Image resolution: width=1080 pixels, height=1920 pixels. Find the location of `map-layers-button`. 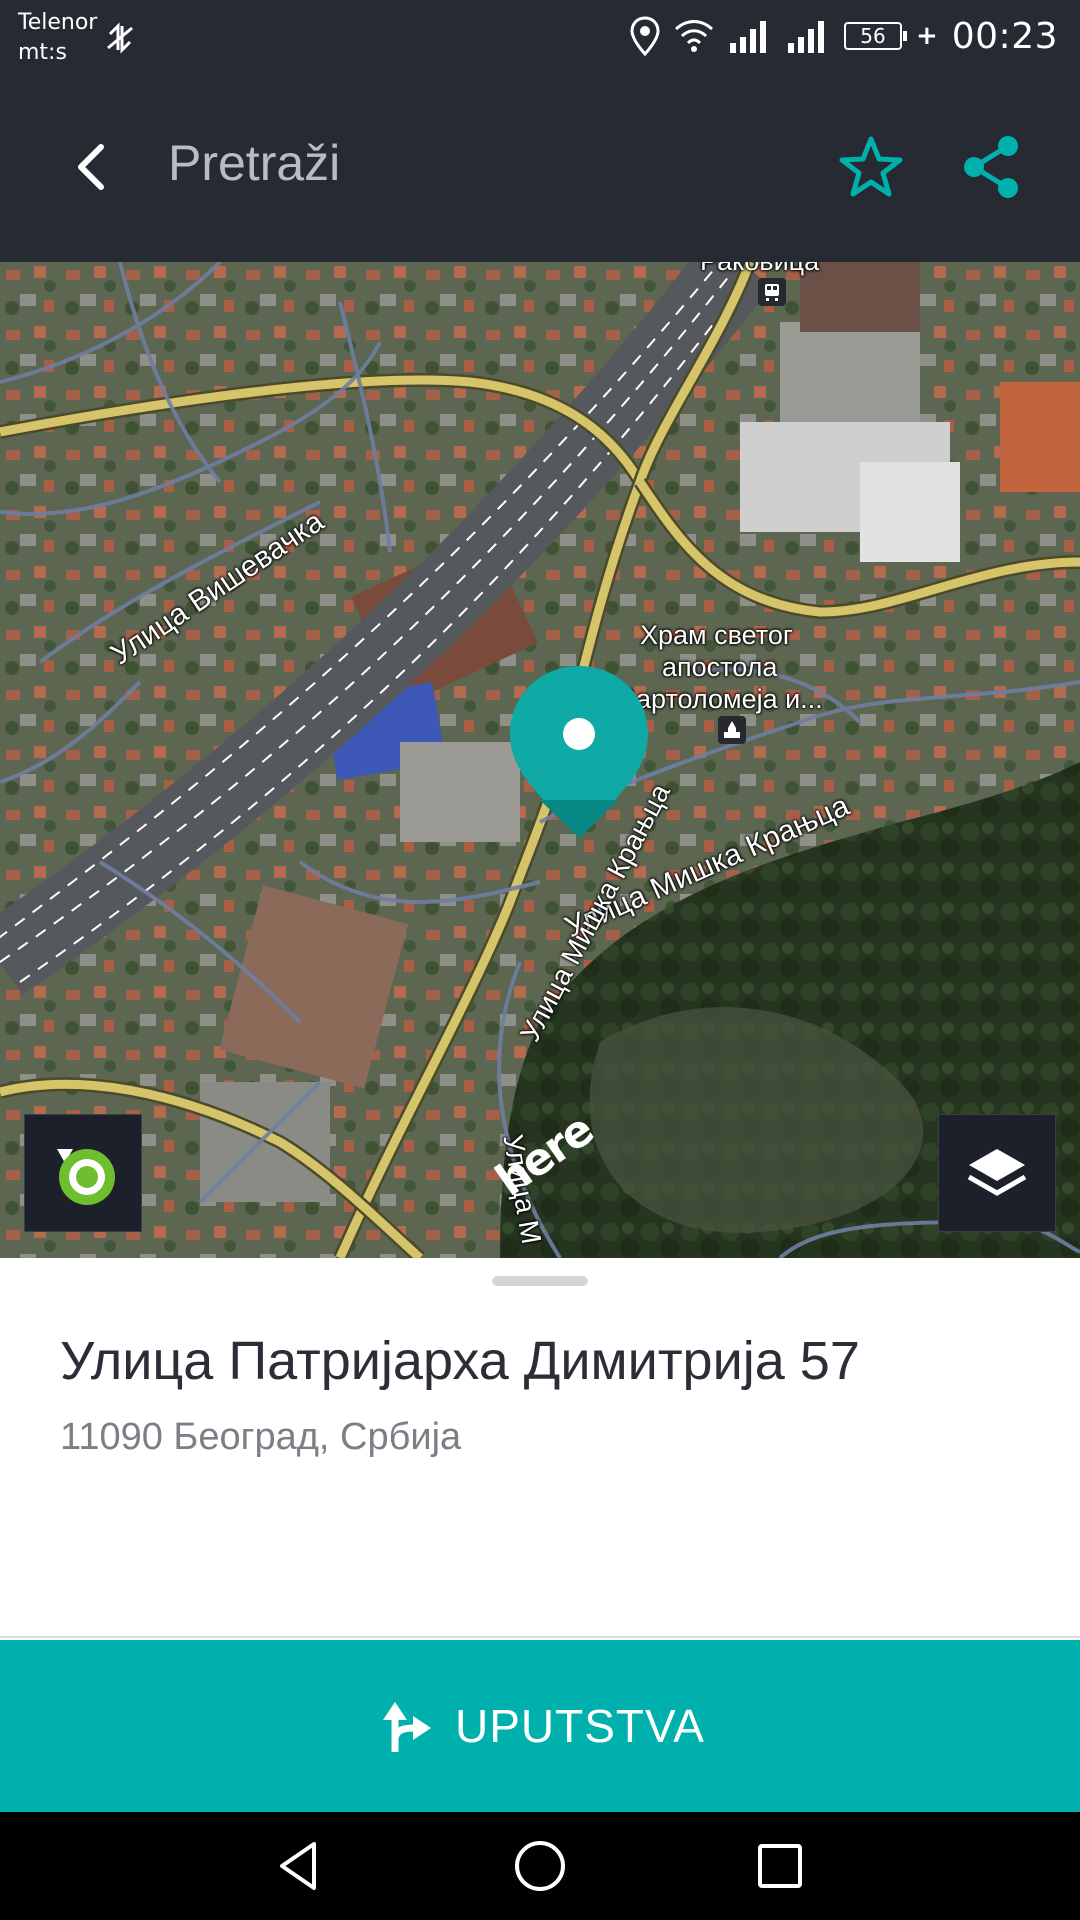

map-layers-button is located at coordinates (997, 1173).